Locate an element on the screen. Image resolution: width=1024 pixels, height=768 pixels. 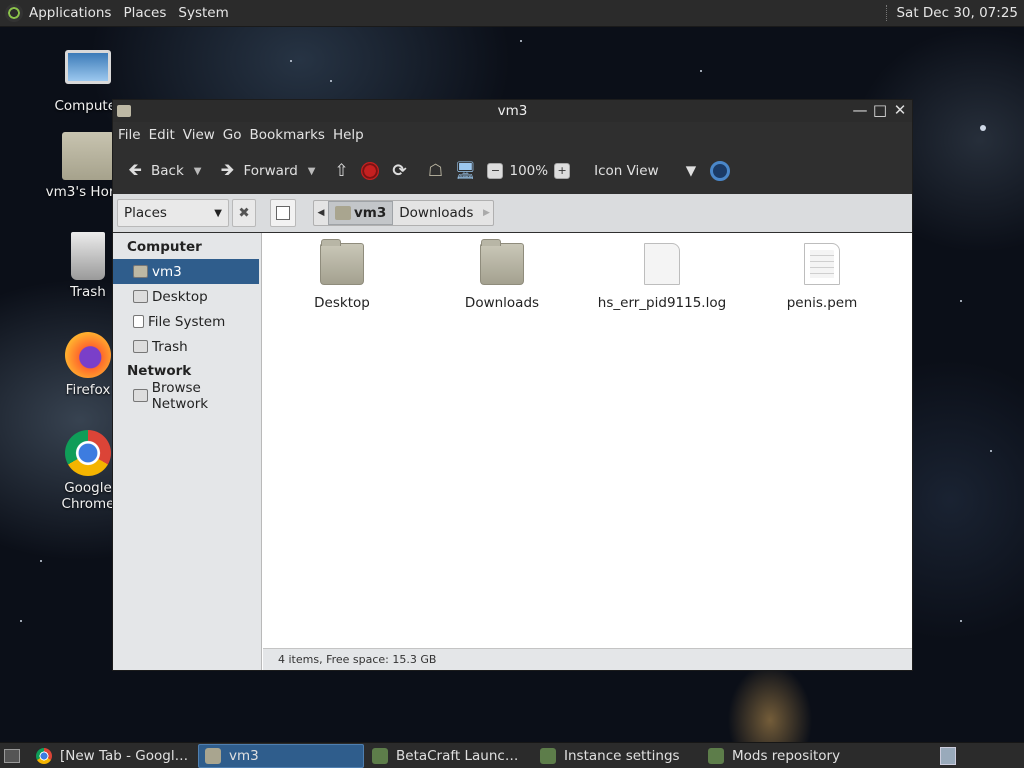
back-button: 🡸 Back ▼ is located at coordinates (163, 171).